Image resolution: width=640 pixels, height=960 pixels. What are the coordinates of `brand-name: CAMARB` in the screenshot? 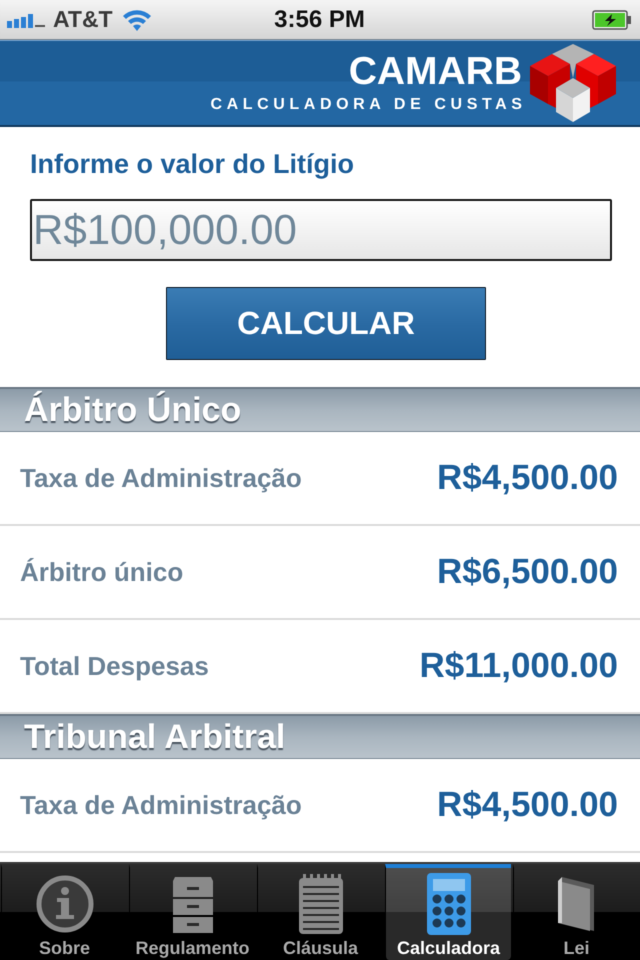 It's located at (435, 72).